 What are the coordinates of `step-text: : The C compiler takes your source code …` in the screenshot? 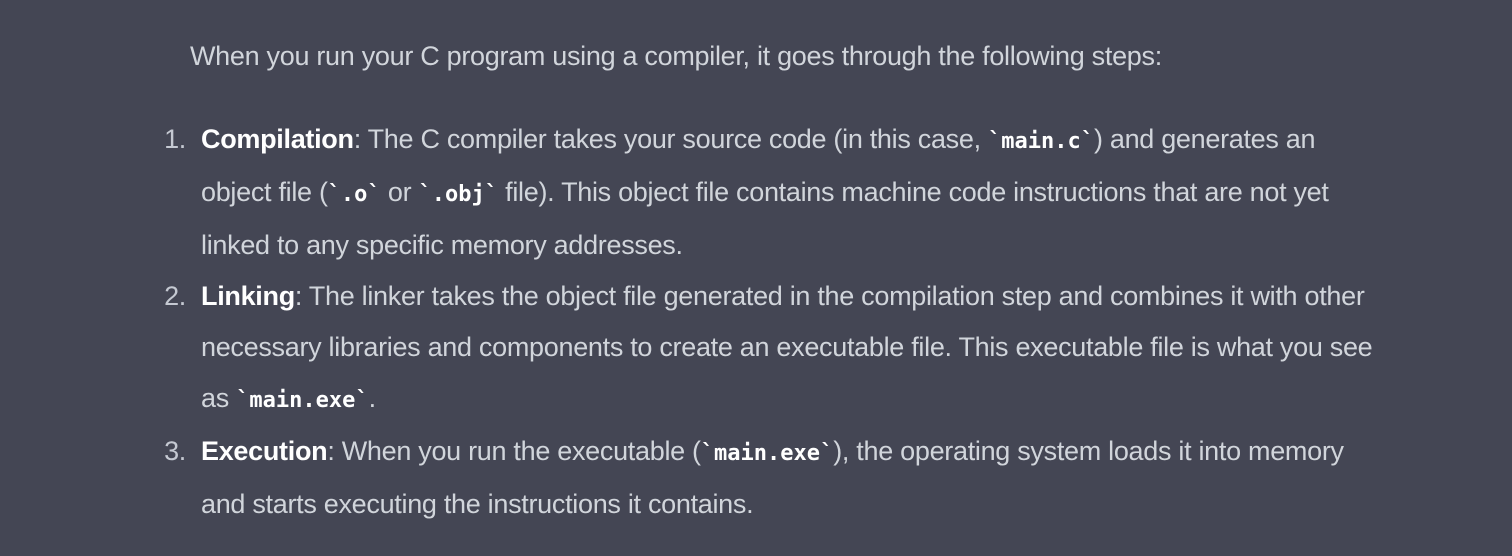 It's located at (670, 139).